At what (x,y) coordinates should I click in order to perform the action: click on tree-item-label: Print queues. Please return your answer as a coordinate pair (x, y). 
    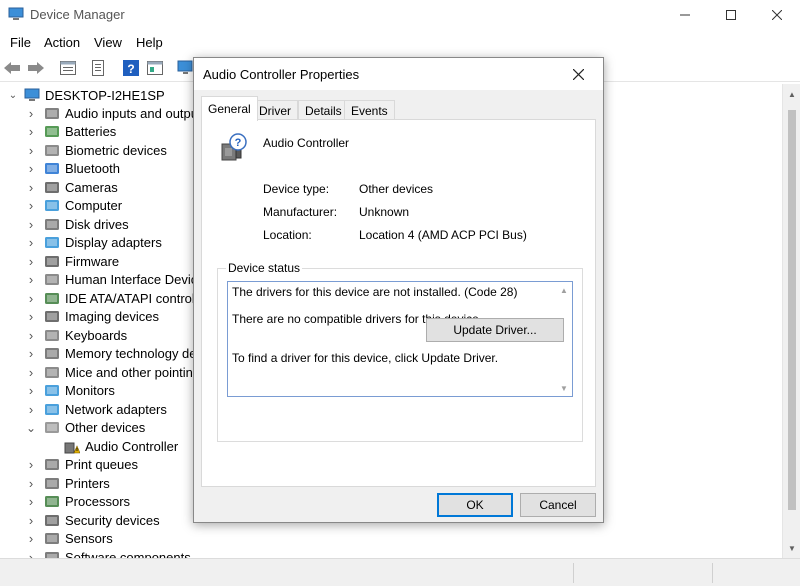
    Looking at the image, I should click on (101, 464).